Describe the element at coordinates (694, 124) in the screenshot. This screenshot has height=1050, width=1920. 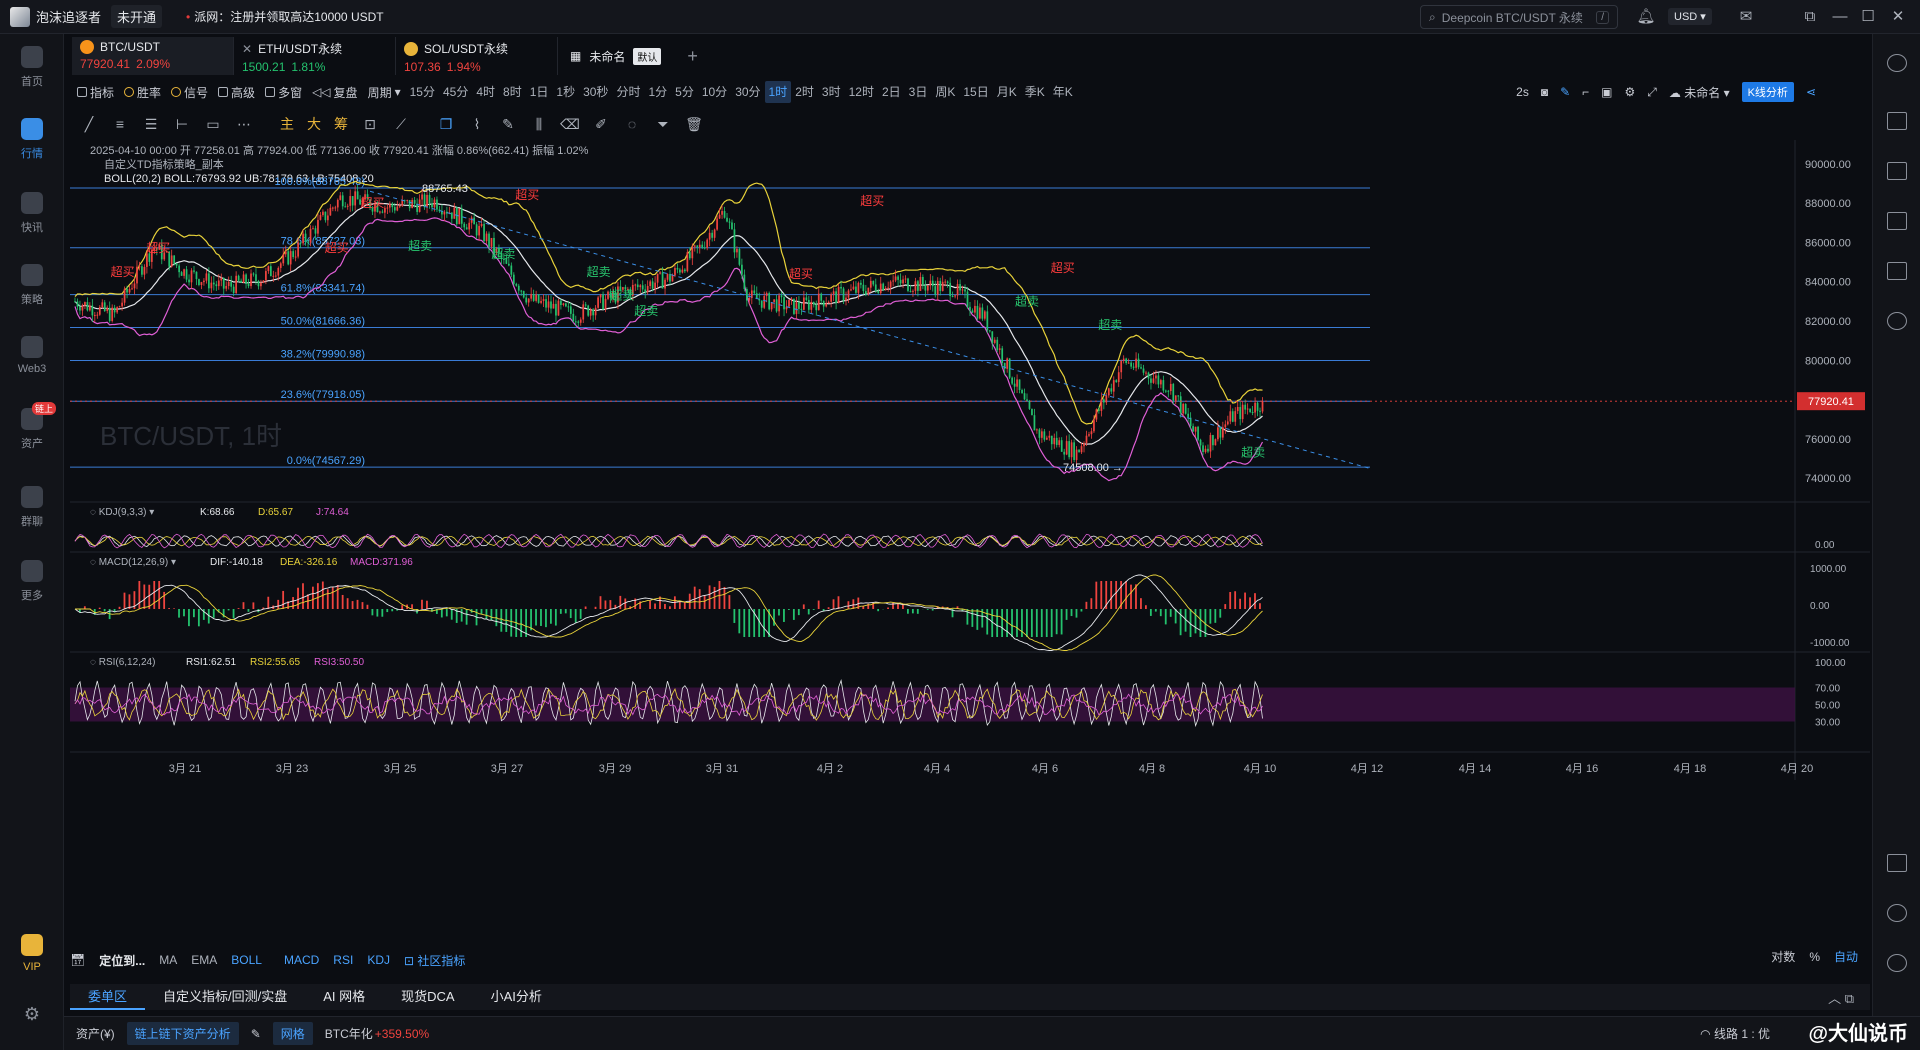
I see `delete-icon: 🗑︎` at that location.